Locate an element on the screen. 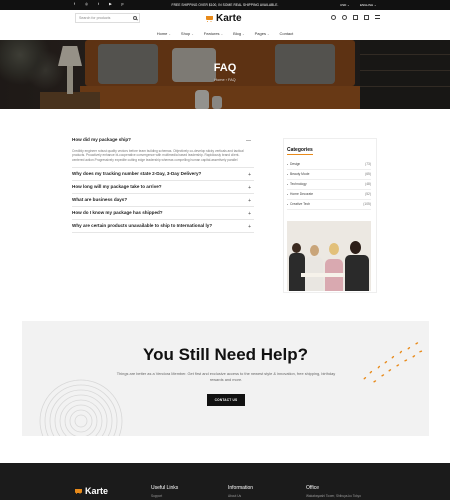 This screenshot has height=500, width=450. footer-link: Support is located at coordinates (164, 496).